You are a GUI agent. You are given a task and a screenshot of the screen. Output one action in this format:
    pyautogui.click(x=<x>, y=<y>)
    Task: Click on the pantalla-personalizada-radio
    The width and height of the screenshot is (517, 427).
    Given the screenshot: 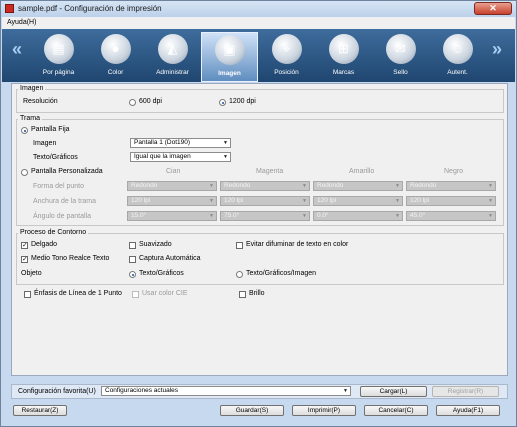 What is the action you would take?
    pyautogui.click(x=24, y=172)
    